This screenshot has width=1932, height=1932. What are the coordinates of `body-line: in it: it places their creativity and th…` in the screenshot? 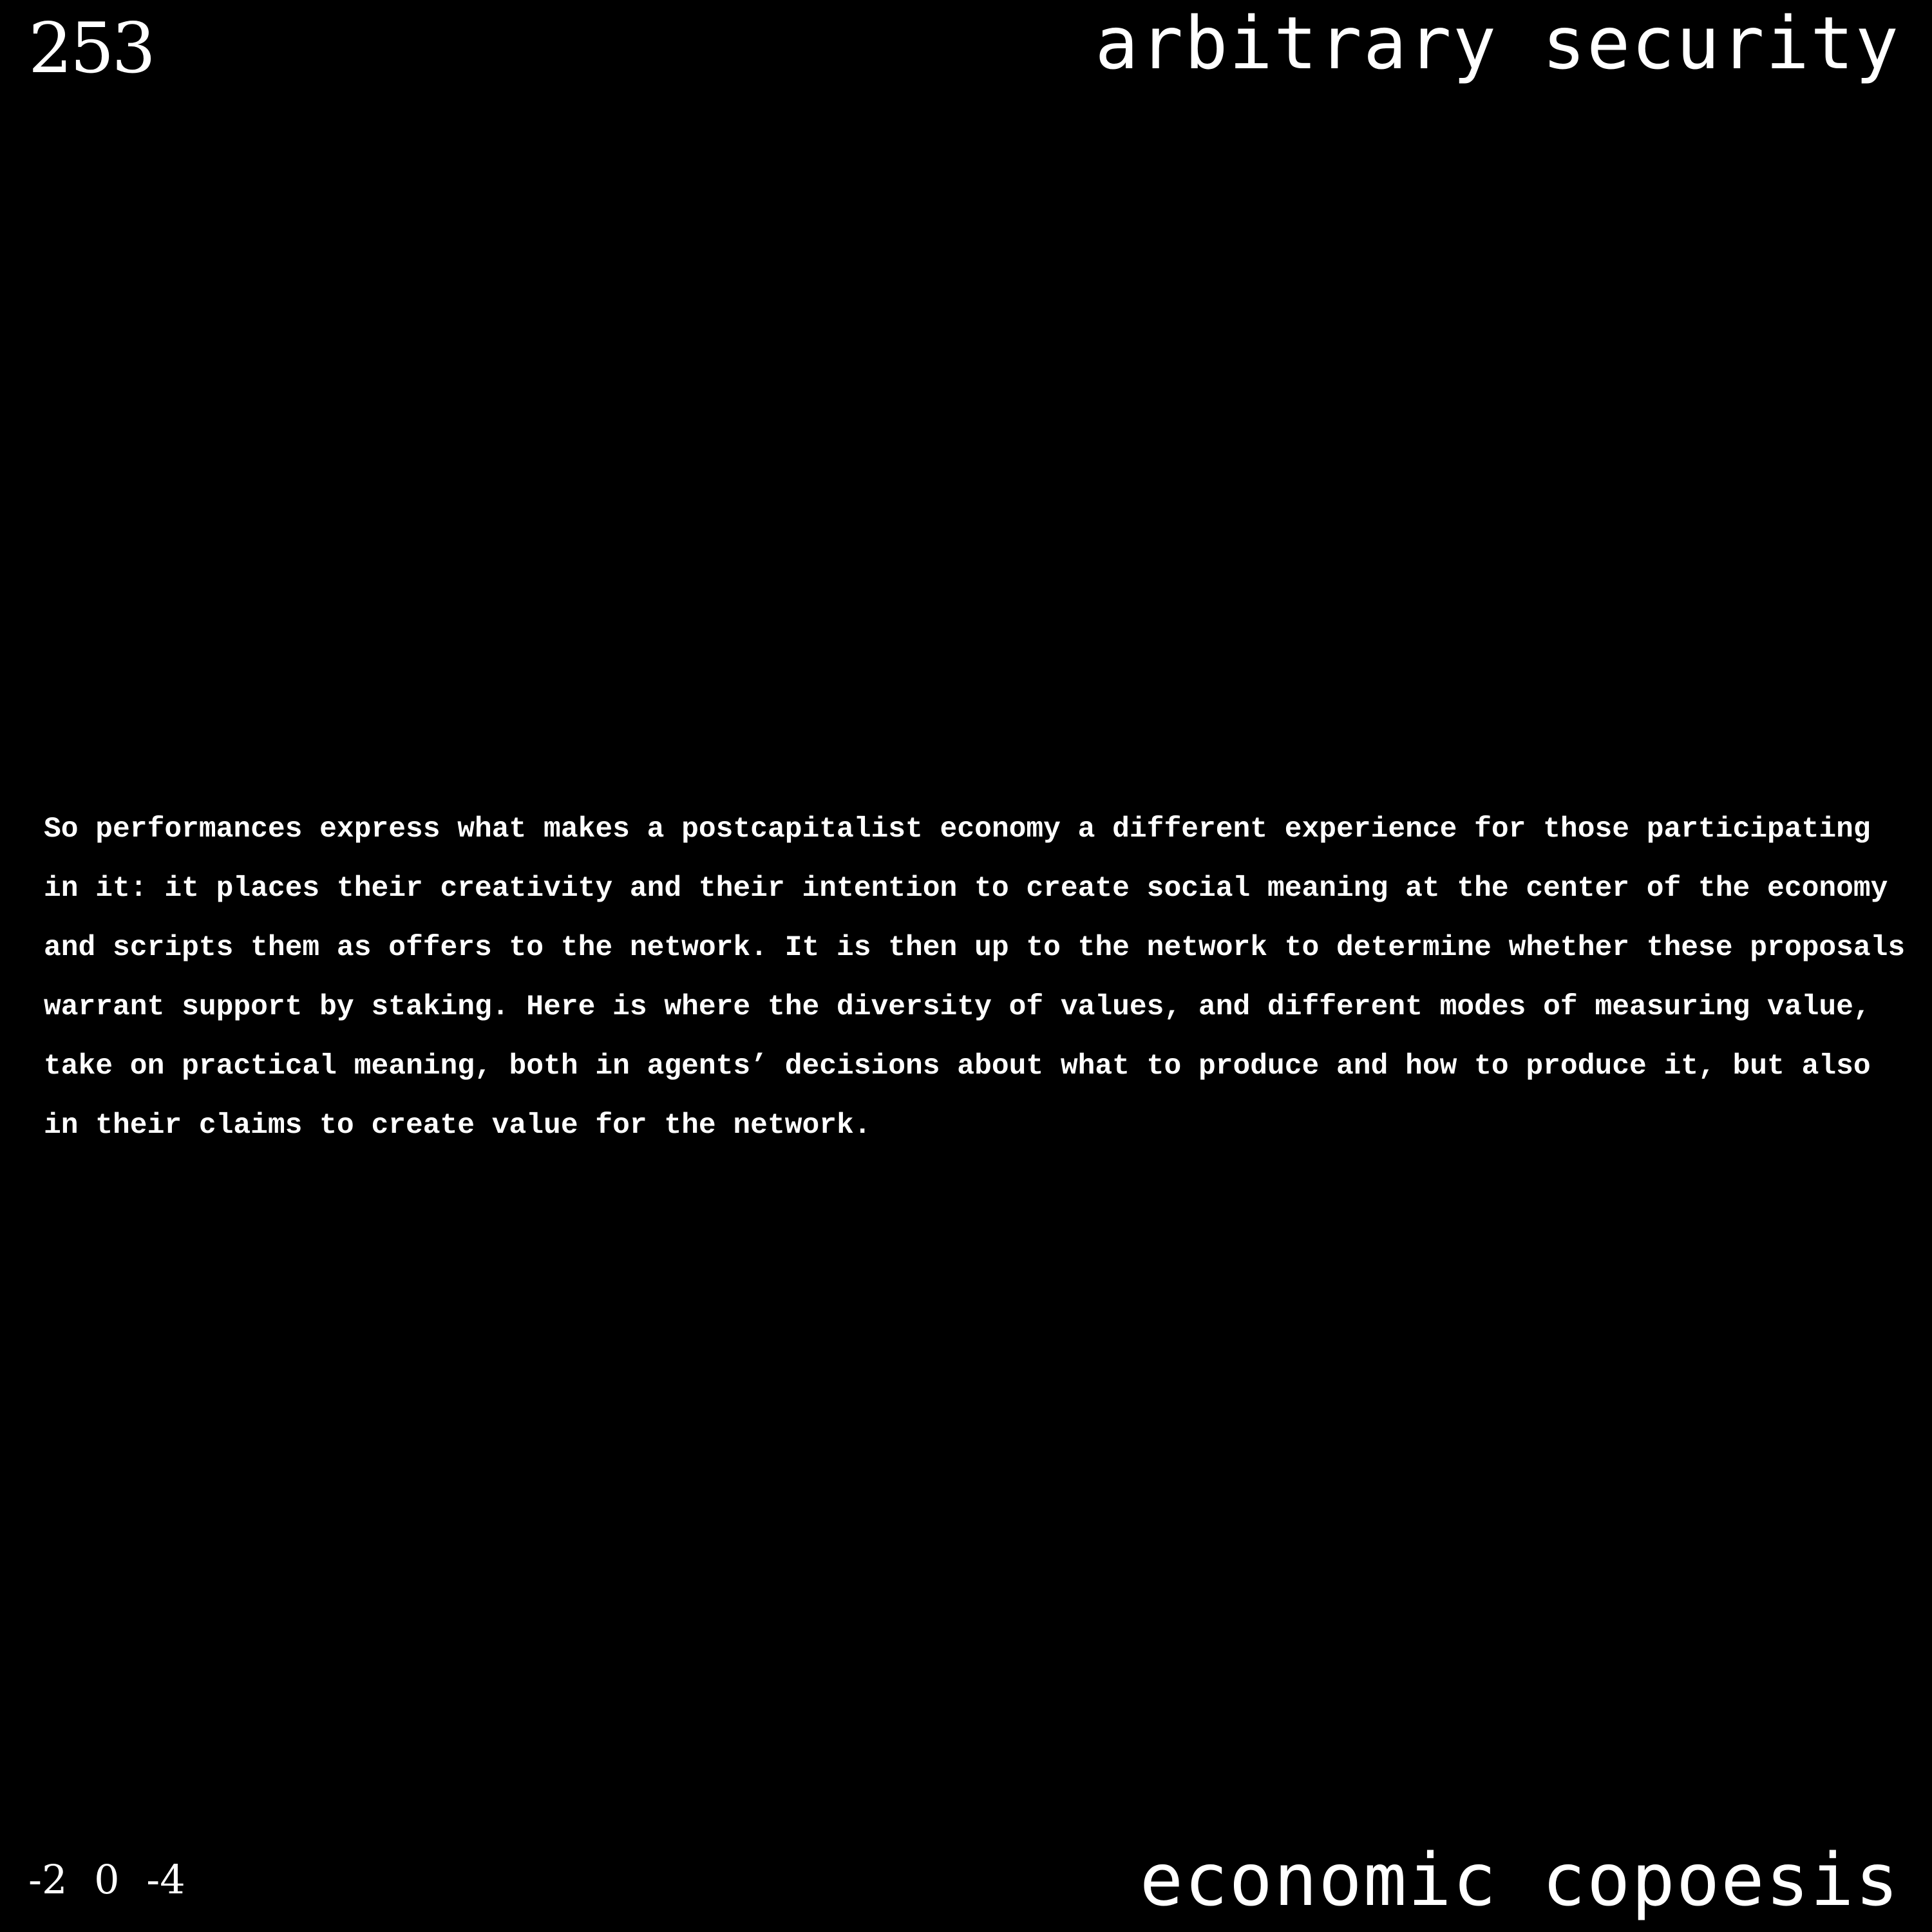 It's located at (966, 889).